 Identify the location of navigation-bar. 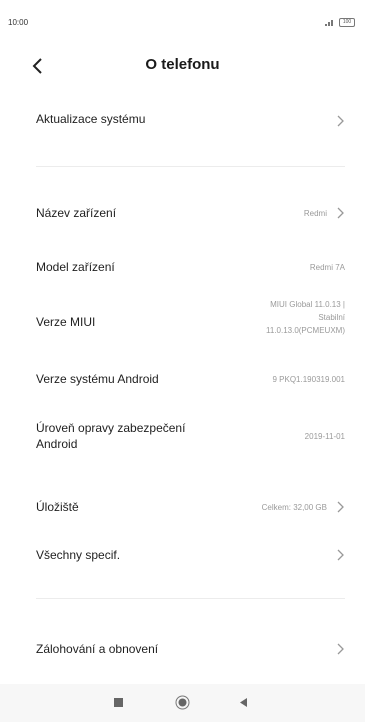
(182, 703).